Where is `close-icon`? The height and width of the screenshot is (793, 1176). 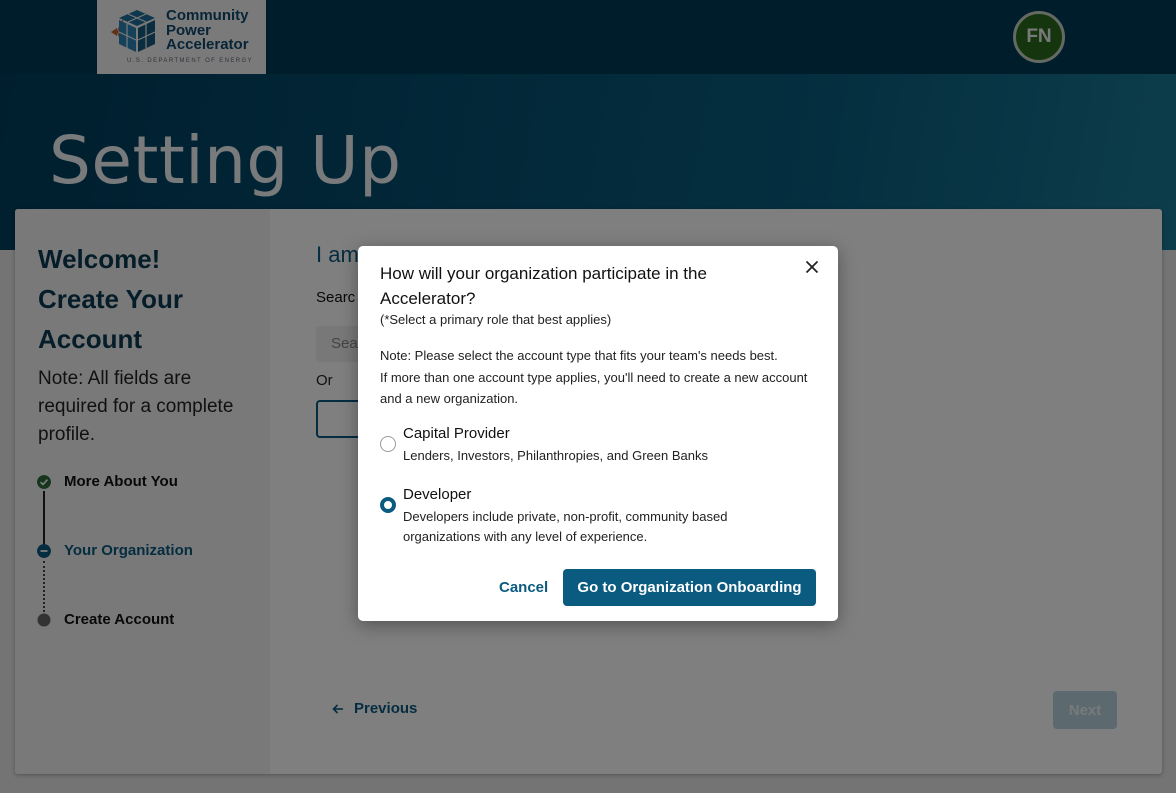
close-icon is located at coordinates (812, 267).